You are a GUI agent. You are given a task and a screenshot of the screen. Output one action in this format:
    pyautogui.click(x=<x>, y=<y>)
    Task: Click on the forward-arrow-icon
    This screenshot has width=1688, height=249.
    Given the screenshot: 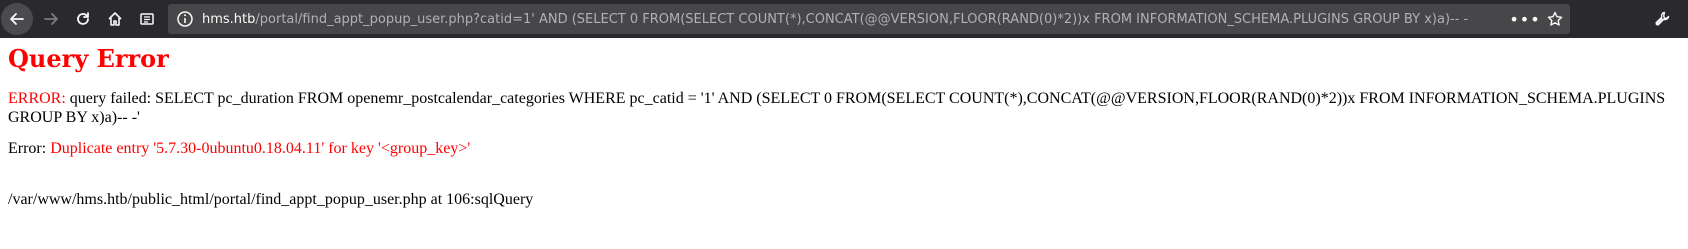 What is the action you would take?
    pyautogui.click(x=51, y=19)
    